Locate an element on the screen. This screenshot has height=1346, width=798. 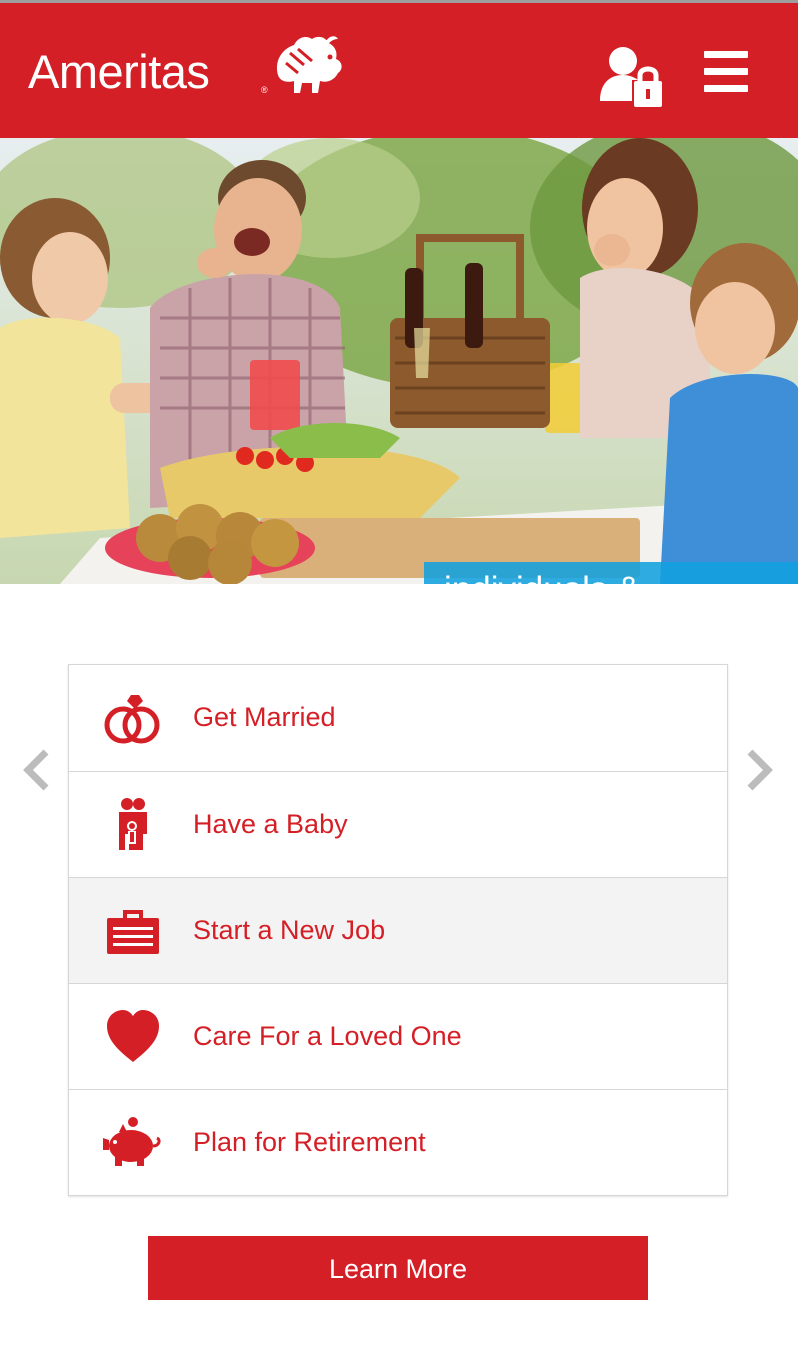
life-event-label: Care For a Loved One is located at coordinates (327, 1036).